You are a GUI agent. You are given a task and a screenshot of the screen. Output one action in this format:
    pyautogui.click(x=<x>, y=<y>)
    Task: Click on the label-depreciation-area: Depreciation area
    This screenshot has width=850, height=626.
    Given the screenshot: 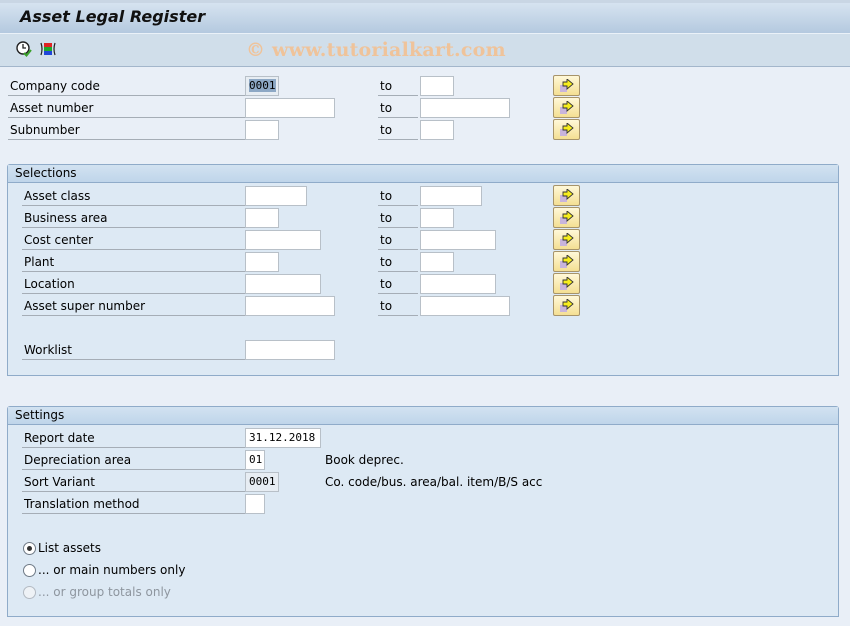 What is the action you would take?
    pyautogui.click(x=133, y=460)
    